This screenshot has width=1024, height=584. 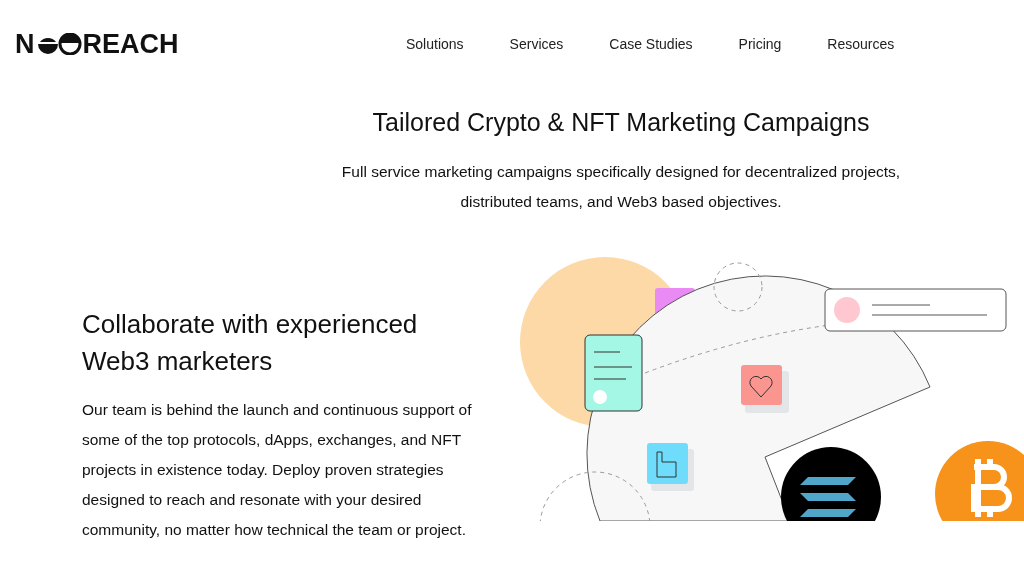 I want to click on logo-text: REACH, so click(x=130, y=44).